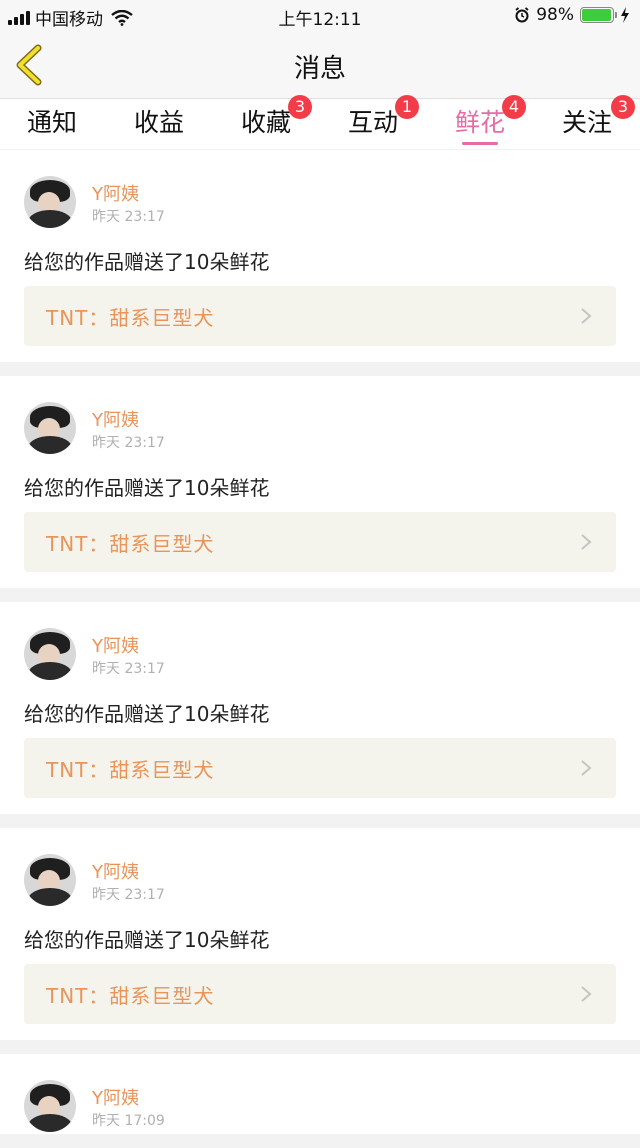 This screenshot has height=1148, width=640. What do you see at coordinates (480, 143) in the screenshot?
I see `active-tab-indicator` at bounding box center [480, 143].